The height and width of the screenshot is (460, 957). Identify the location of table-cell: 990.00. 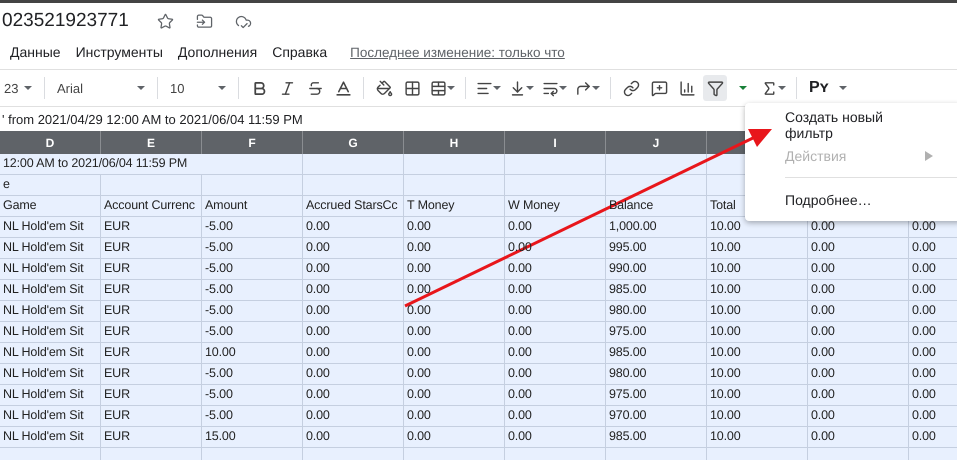
(656, 269).